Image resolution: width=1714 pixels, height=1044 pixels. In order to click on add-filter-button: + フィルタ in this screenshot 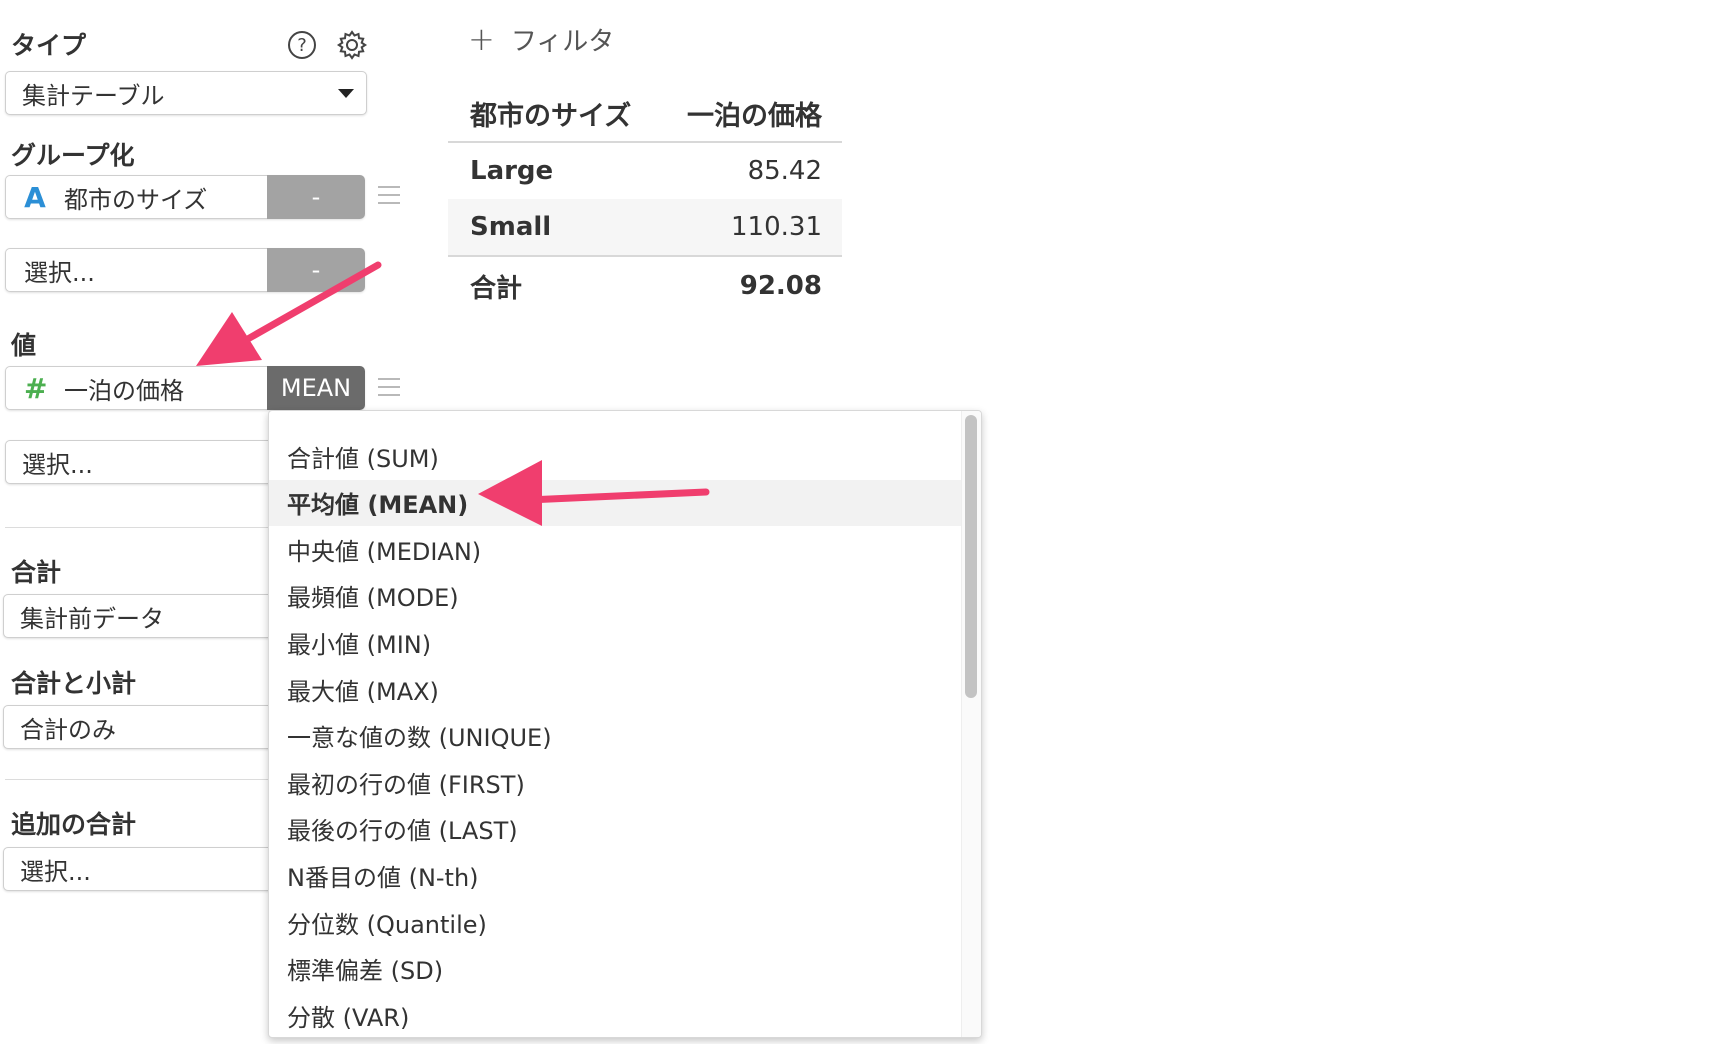, I will do `click(541, 39)`.